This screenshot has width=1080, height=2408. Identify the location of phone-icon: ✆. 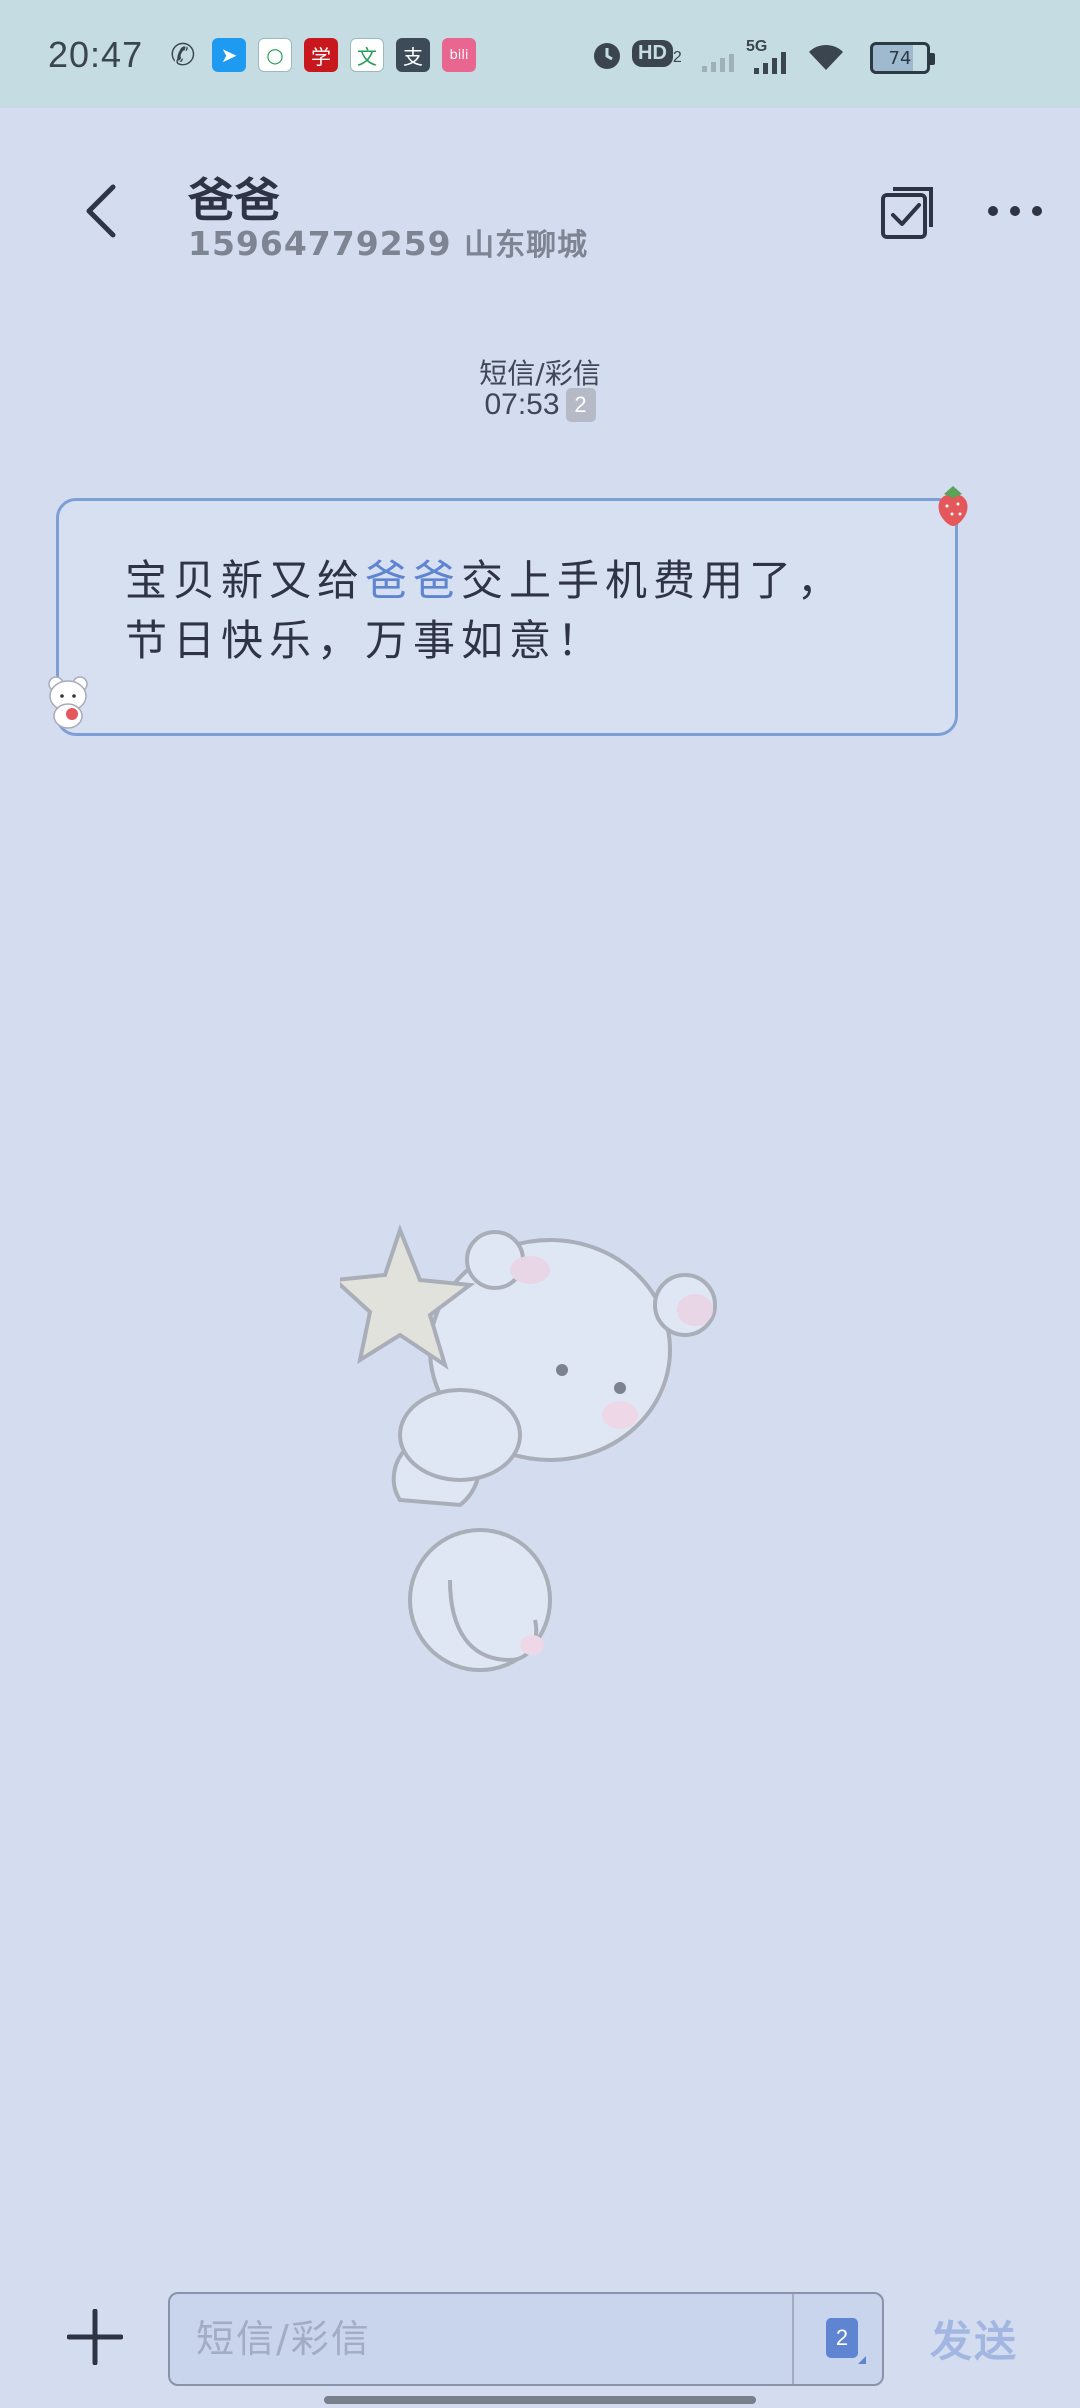
(183, 55).